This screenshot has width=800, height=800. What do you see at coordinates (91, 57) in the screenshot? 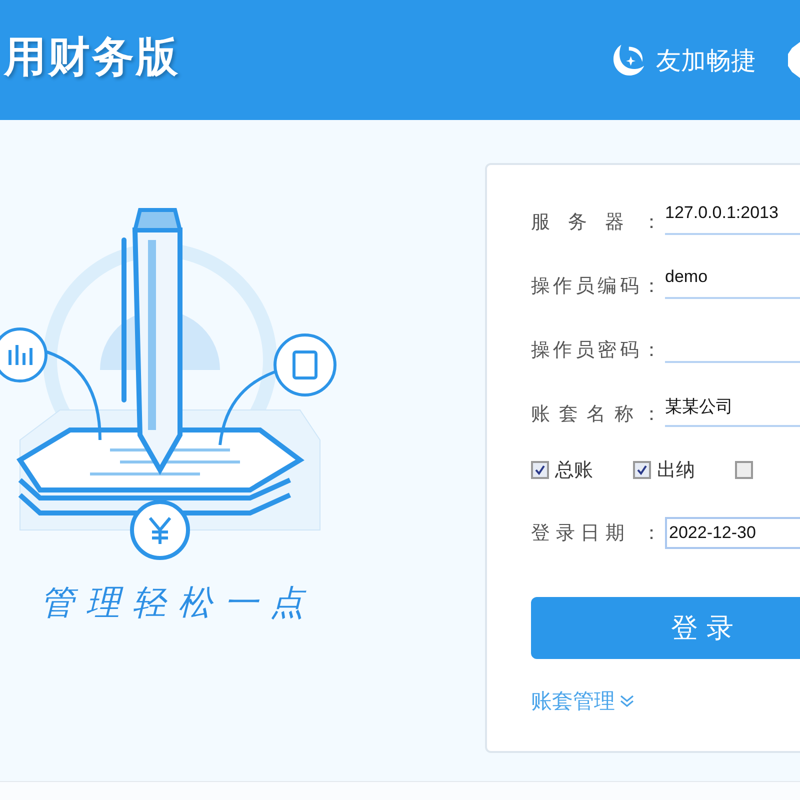
I see `product-title: 用财务版` at bounding box center [91, 57].